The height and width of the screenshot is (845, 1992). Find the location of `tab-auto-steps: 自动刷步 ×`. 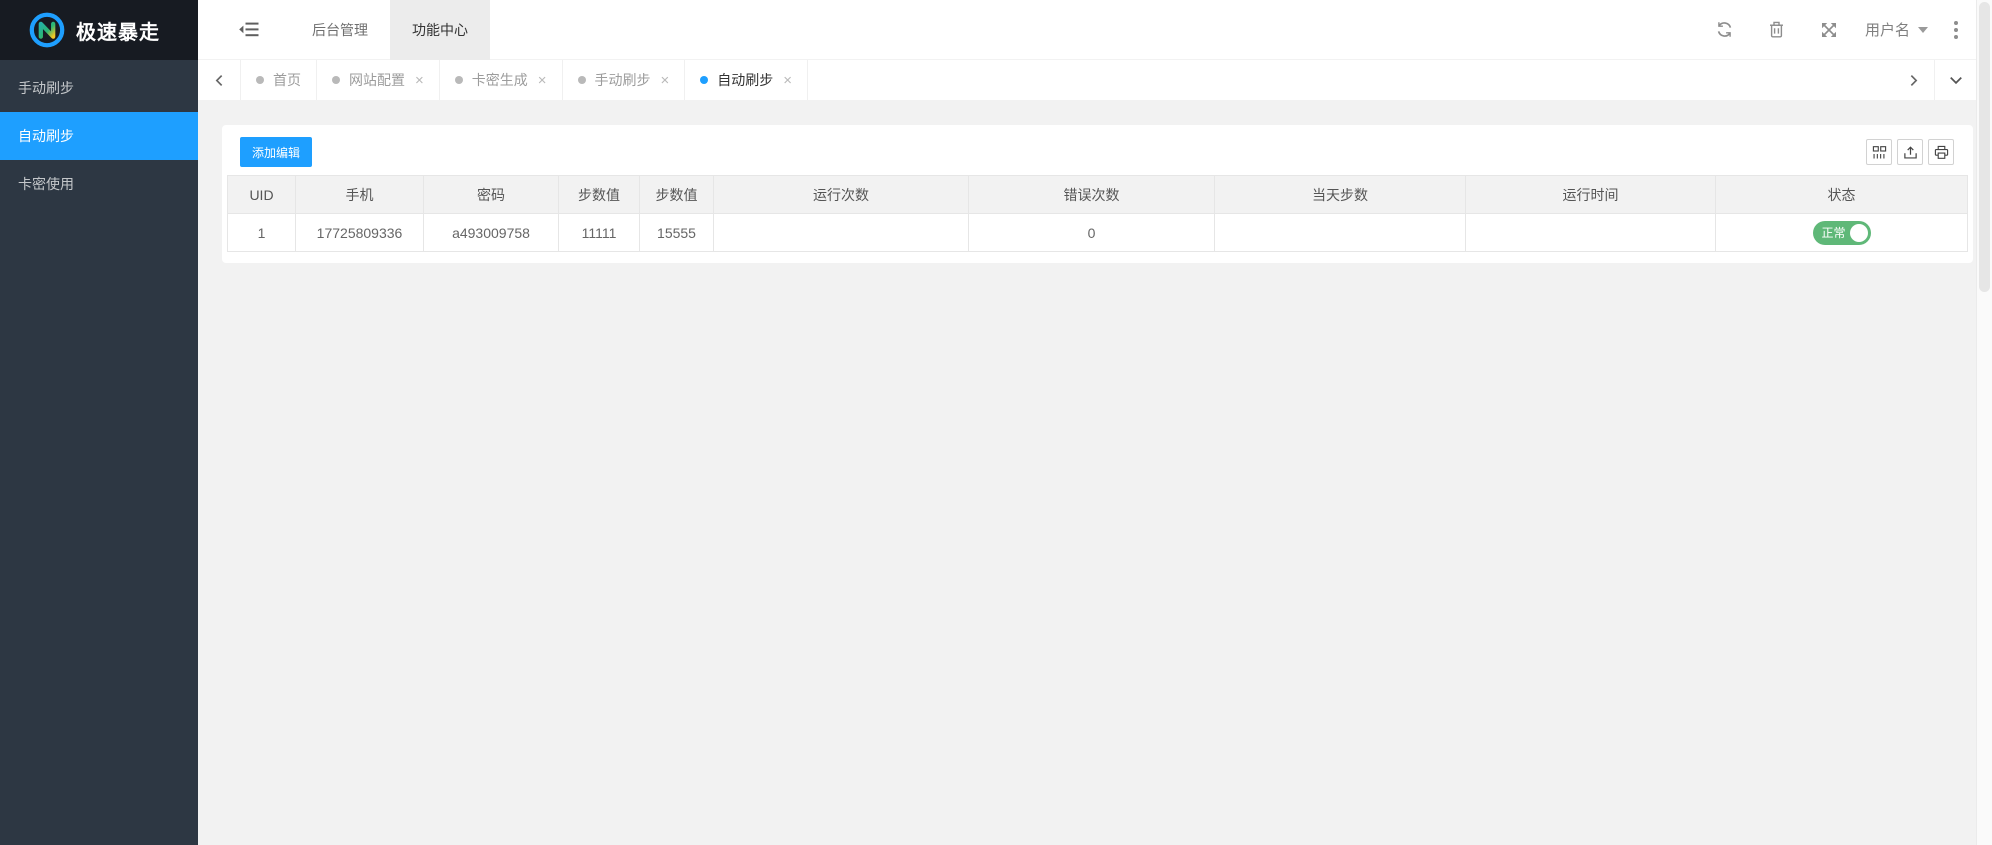

tab-auto-steps: 自动刷步 × is located at coordinates (747, 80).